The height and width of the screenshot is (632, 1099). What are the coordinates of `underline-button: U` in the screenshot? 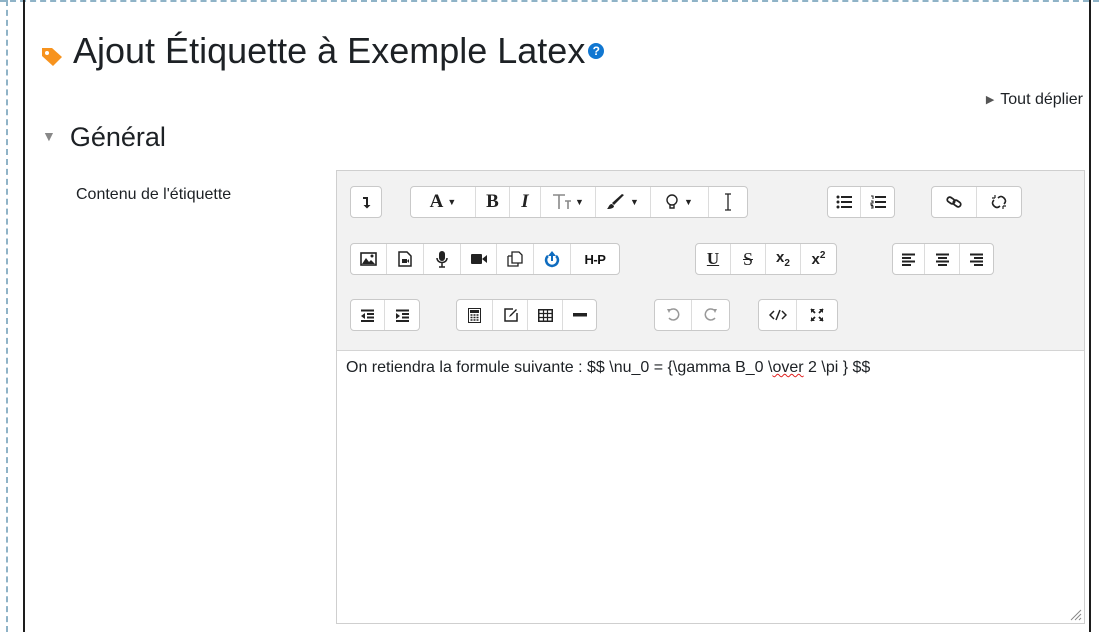 It's located at (713, 259).